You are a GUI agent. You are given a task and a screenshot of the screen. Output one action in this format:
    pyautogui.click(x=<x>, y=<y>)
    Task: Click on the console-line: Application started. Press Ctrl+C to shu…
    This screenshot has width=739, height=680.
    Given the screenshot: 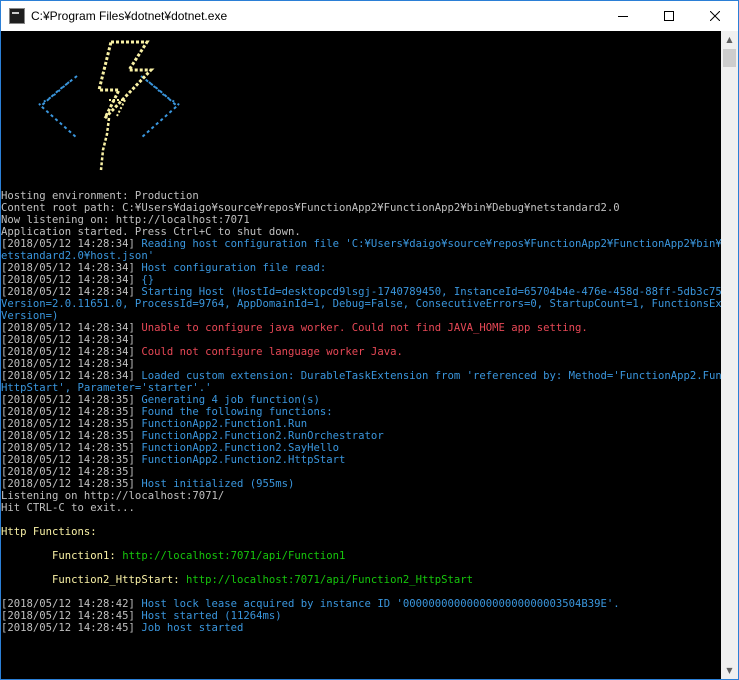 What is the action you would take?
    pyautogui.click(x=361, y=232)
    